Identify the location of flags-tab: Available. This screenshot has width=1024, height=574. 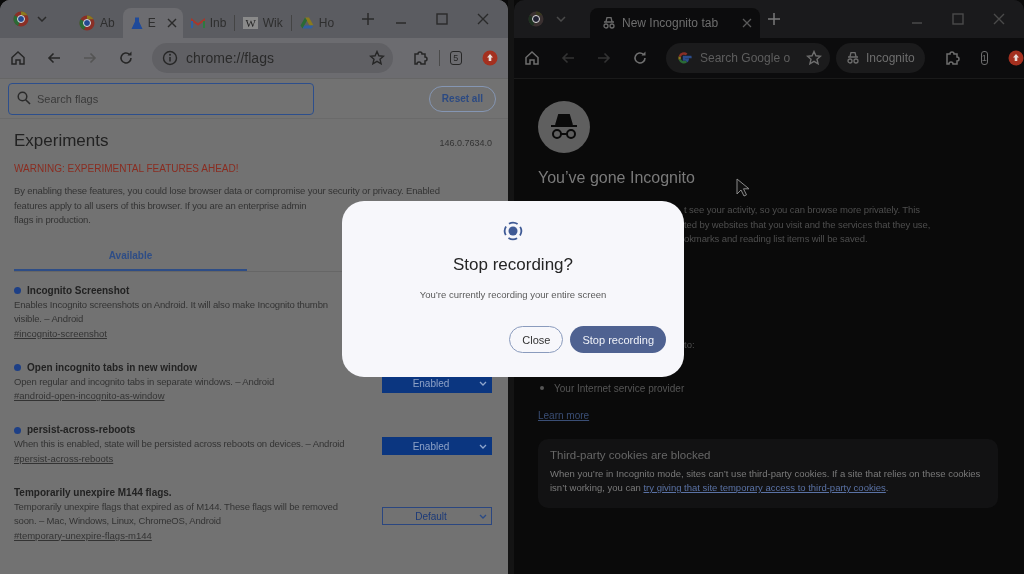
(130, 260).